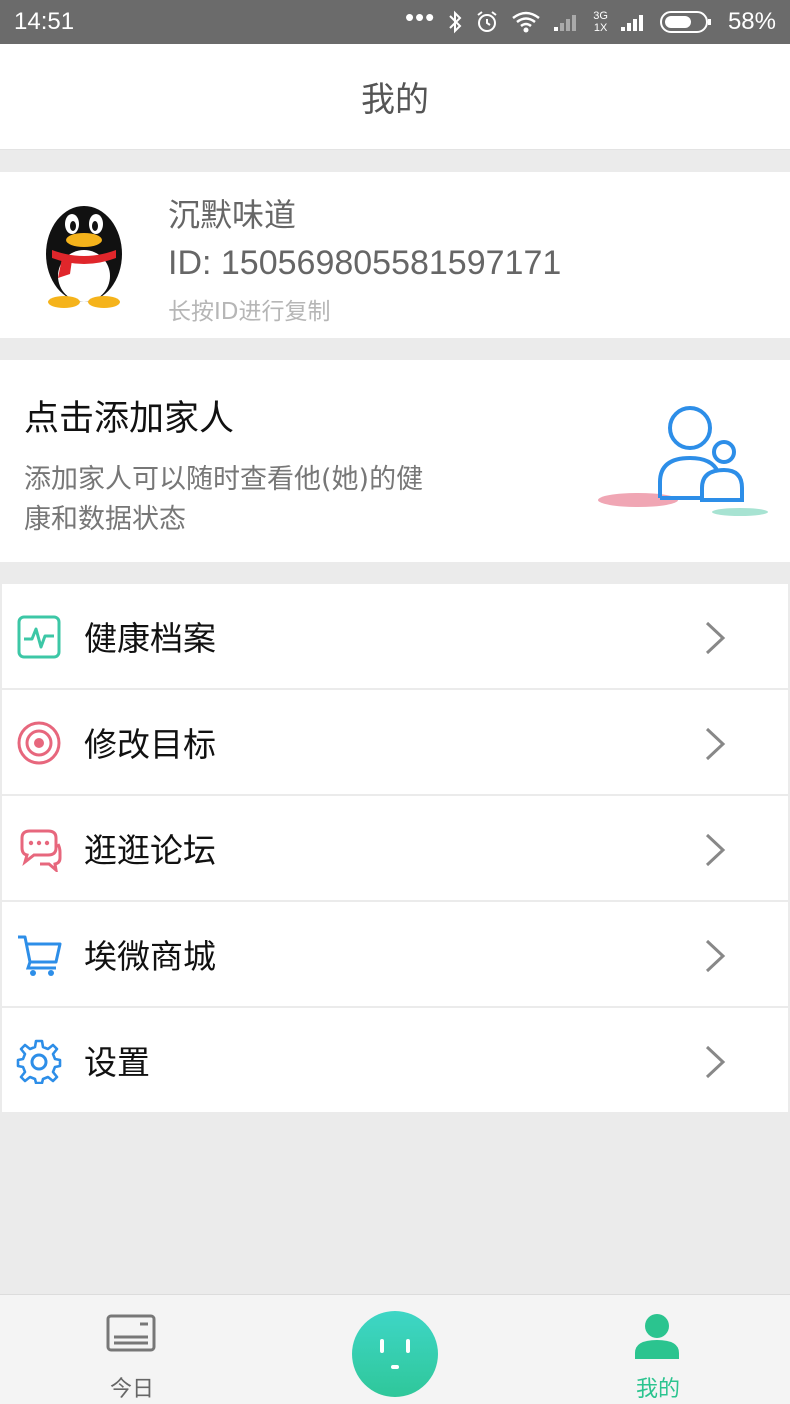 Image resolution: width=790 pixels, height=1404 pixels. Describe the element at coordinates (395, 100) in the screenshot. I see `page-title: 我的` at that location.